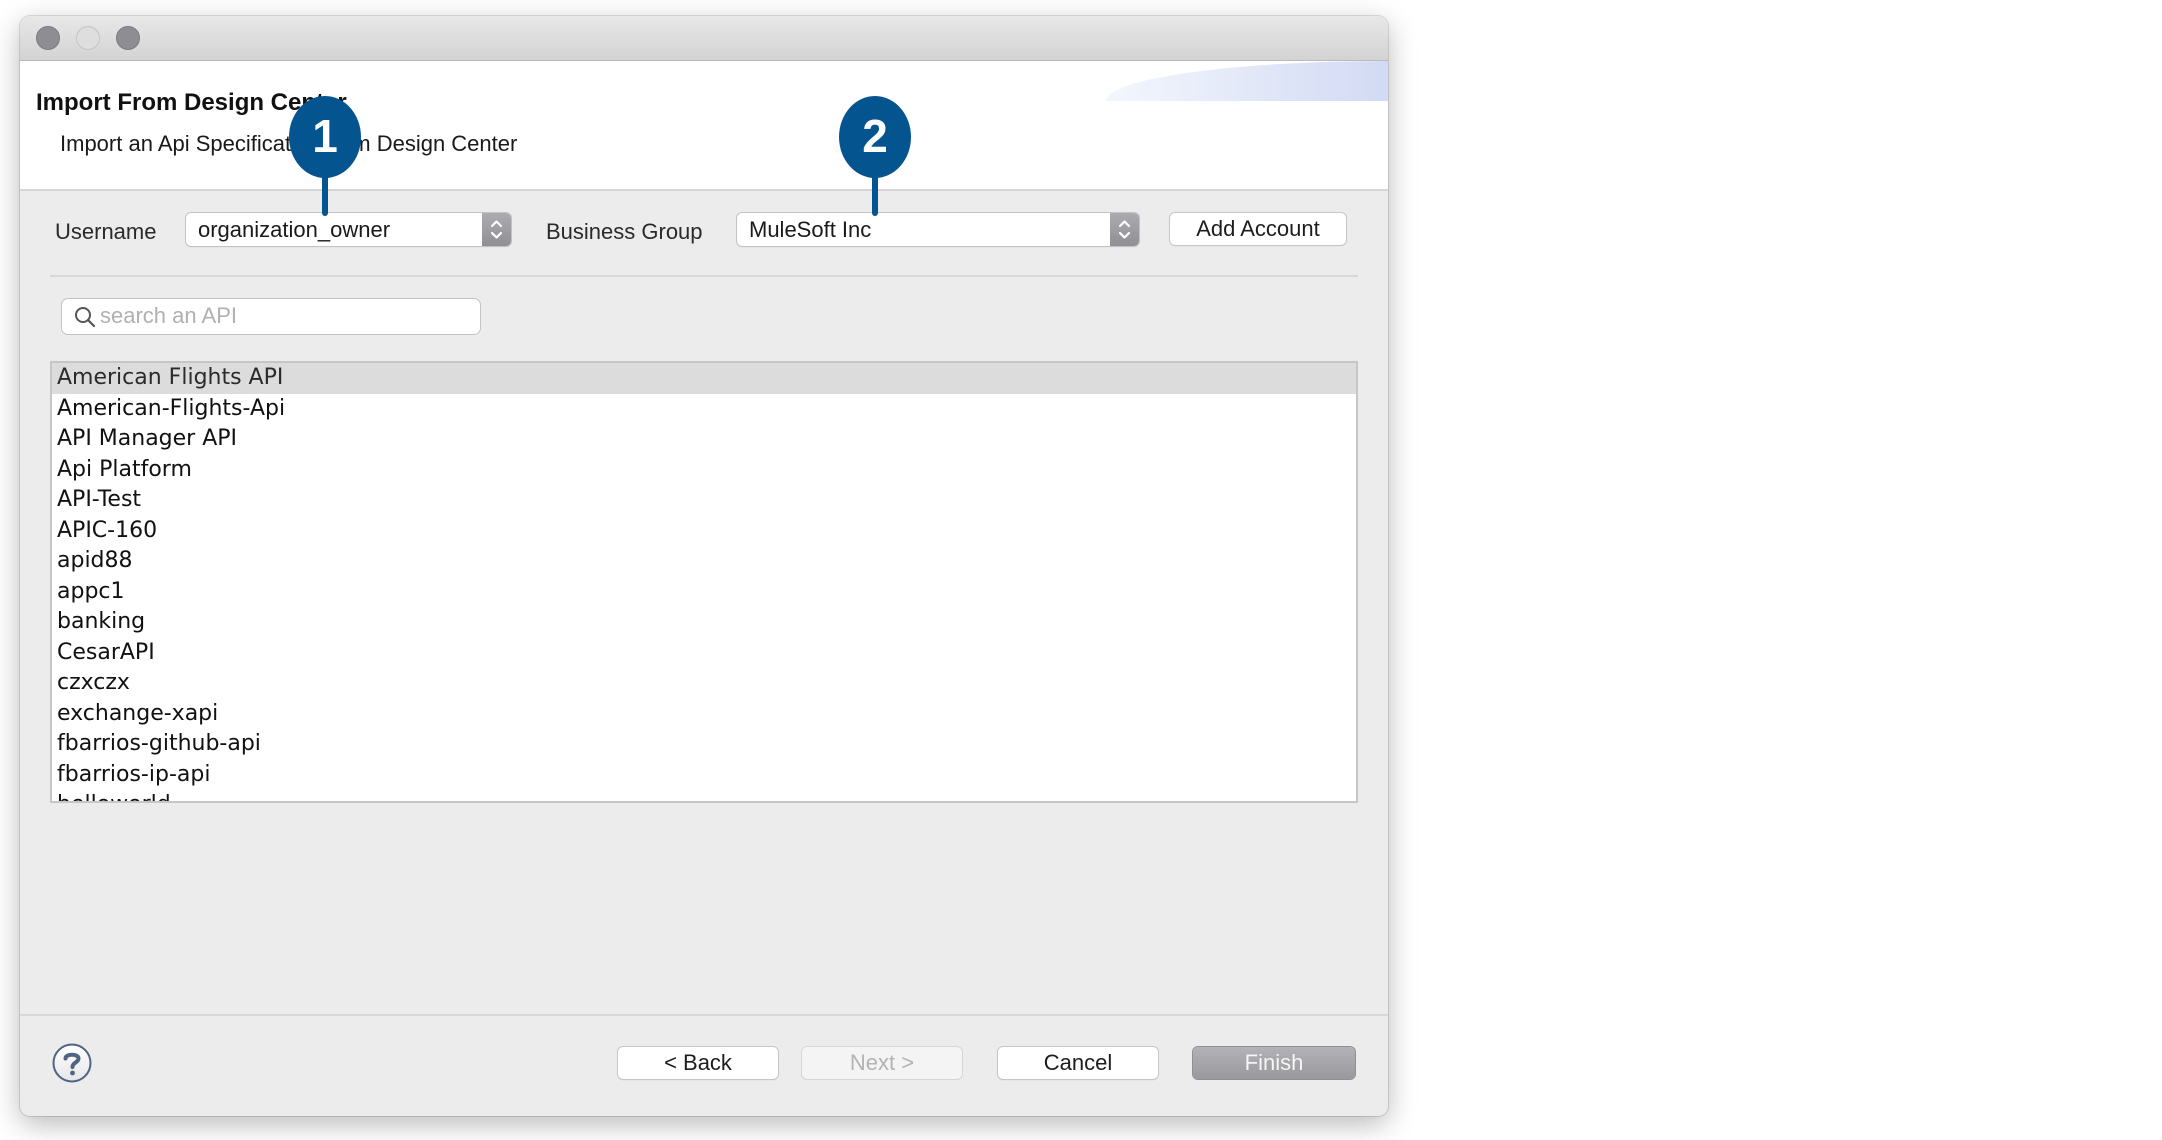 Image resolution: width=2162 pixels, height=1140 pixels. What do you see at coordinates (704, 470) in the screenshot?
I see `api-list-item: Api Platform` at bounding box center [704, 470].